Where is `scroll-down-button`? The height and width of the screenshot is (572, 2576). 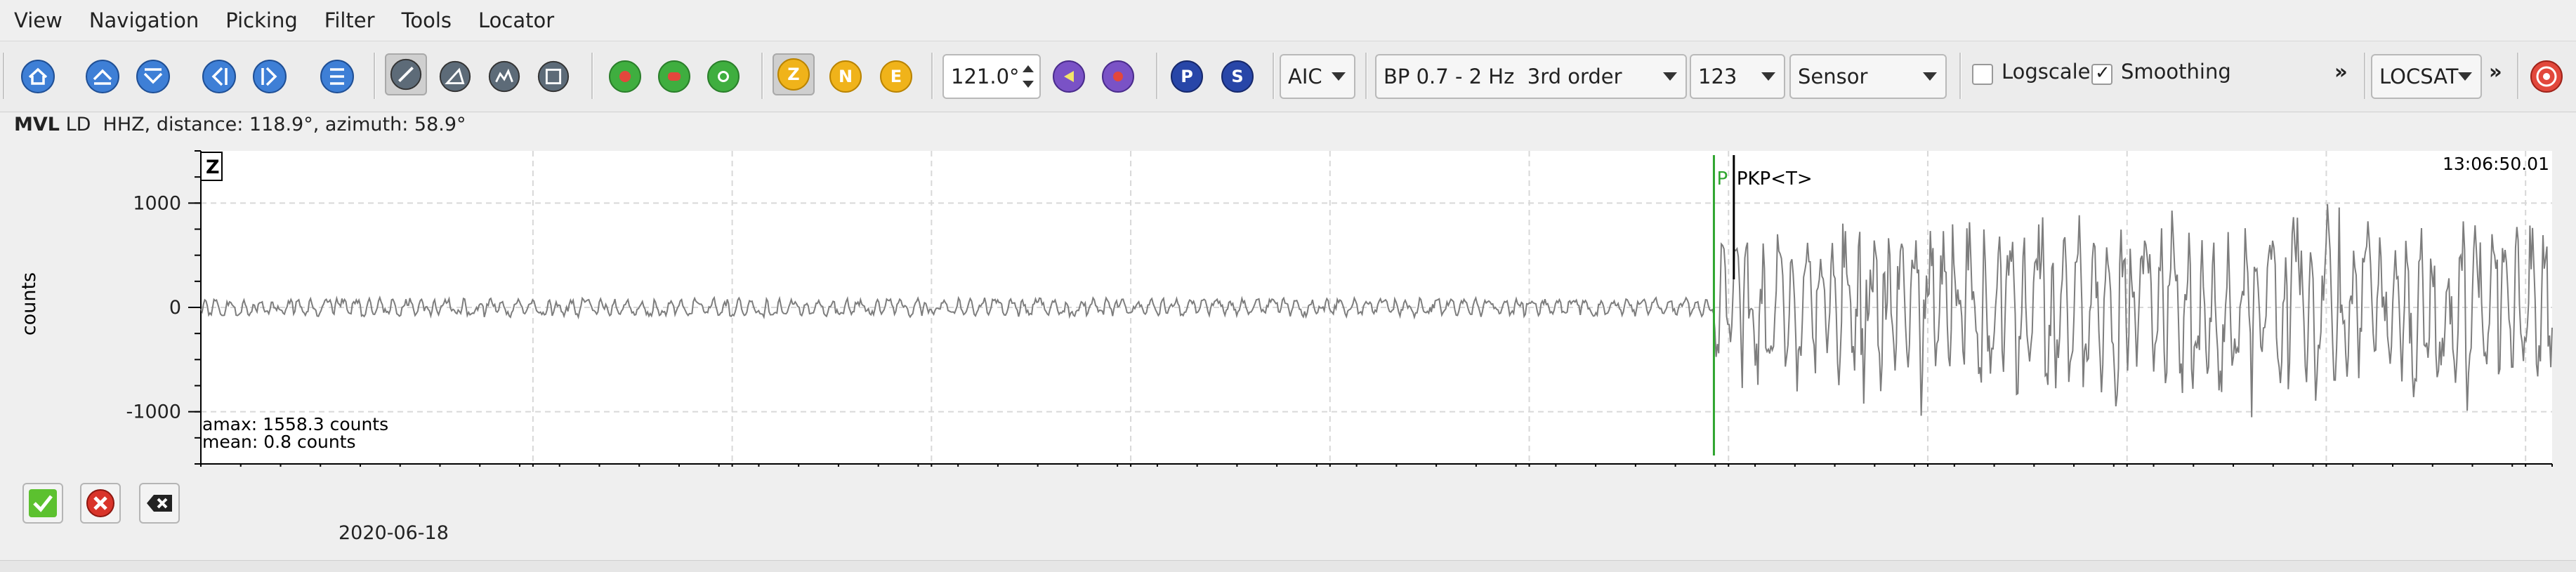
scroll-down-button is located at coordinates (153, 76).